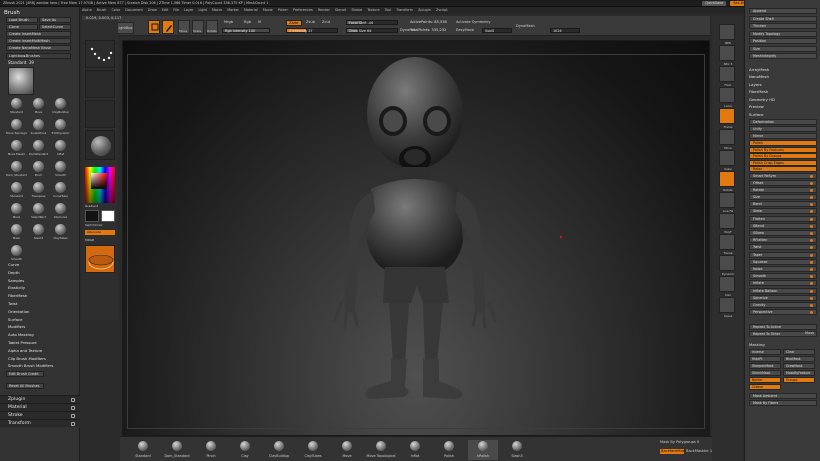 This screenshot has height=461, width=820. What do you see at coordinates (100, 84) in the screenshot?
I see `alpha-thumbnail` at bounding box center [100, 84].